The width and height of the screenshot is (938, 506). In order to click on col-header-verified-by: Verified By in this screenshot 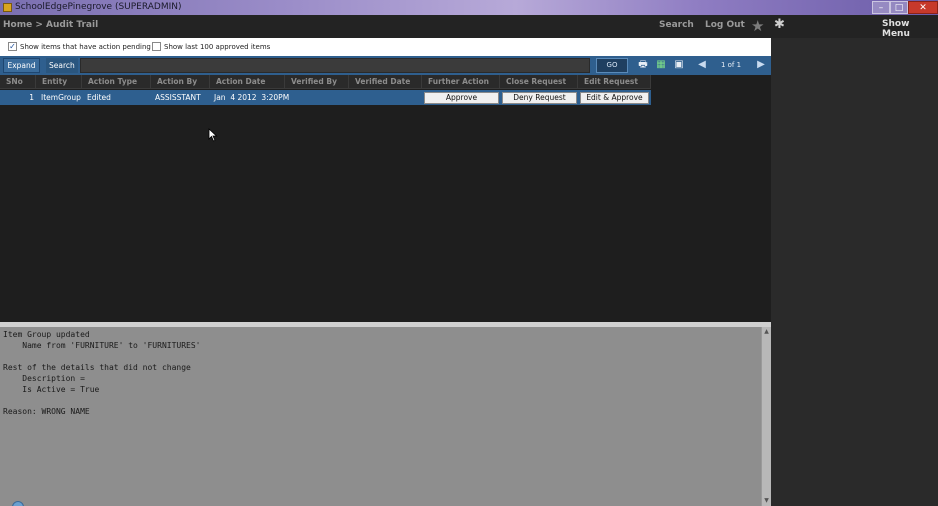, I will do `click(317, 82)`.